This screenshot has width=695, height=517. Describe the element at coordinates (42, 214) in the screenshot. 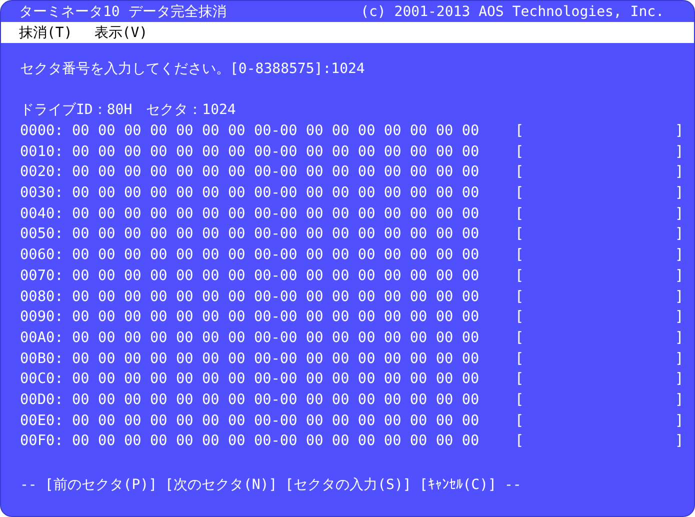

I see `offset-label: 0040:` at that location.